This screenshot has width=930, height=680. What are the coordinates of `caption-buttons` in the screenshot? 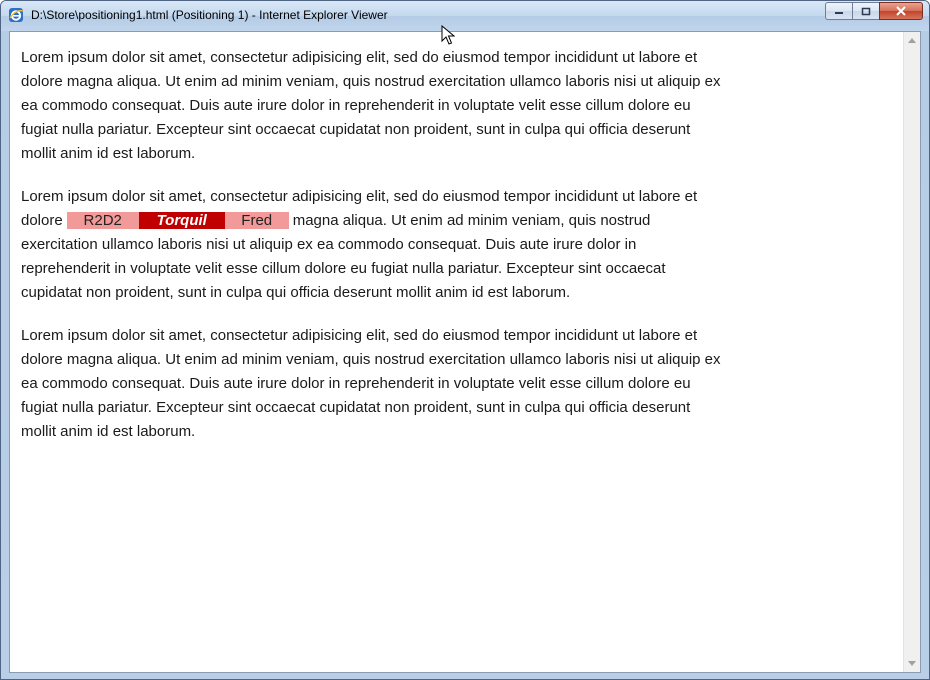 It's located at (874, 11).